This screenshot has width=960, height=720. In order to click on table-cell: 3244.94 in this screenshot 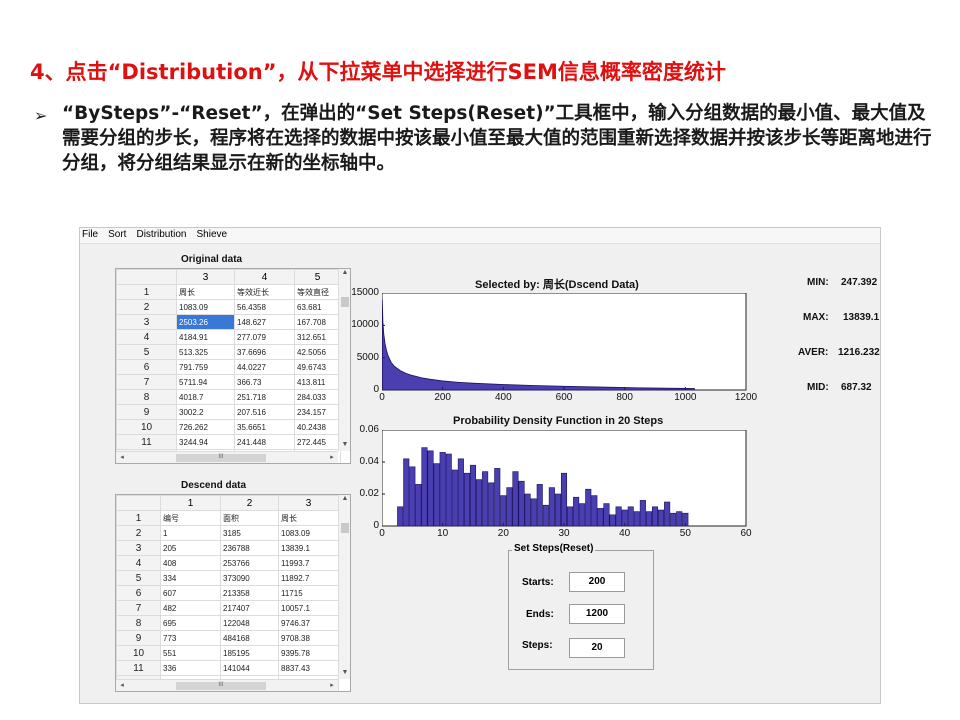, I will do `click(205, 442)`.